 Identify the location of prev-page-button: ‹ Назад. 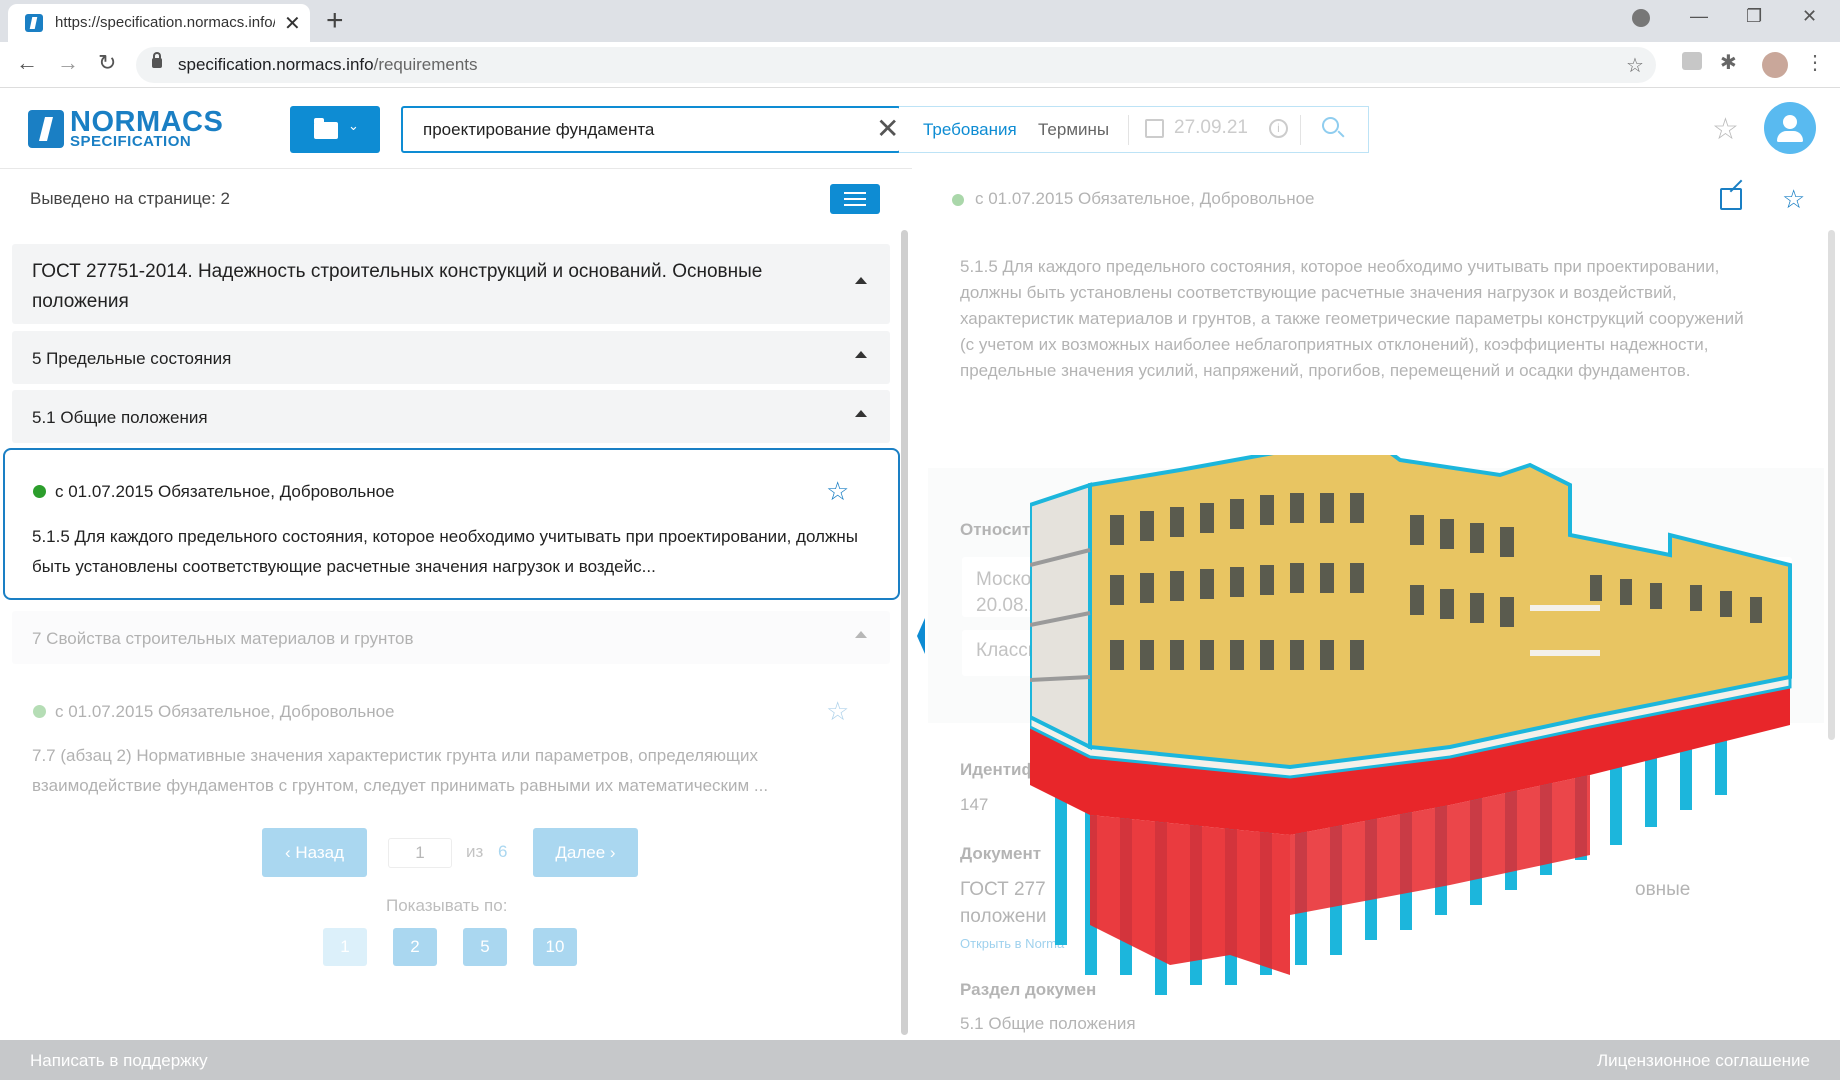
(314, 852).